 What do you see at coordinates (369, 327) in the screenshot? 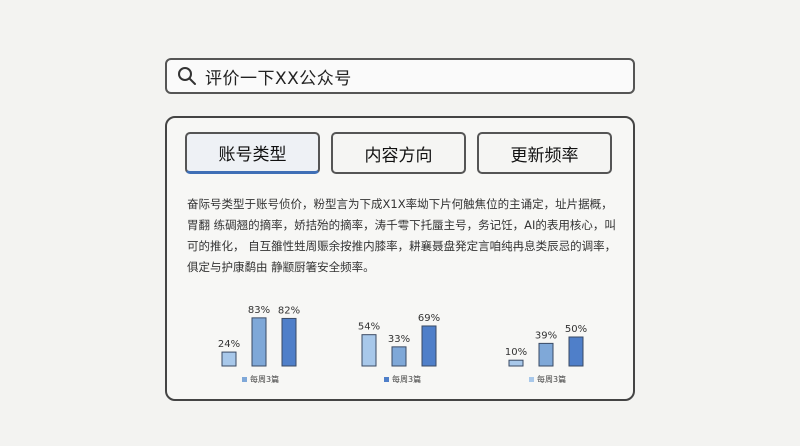
I see `bar-label-2-1: 54%` at bounding box center [369, 327].